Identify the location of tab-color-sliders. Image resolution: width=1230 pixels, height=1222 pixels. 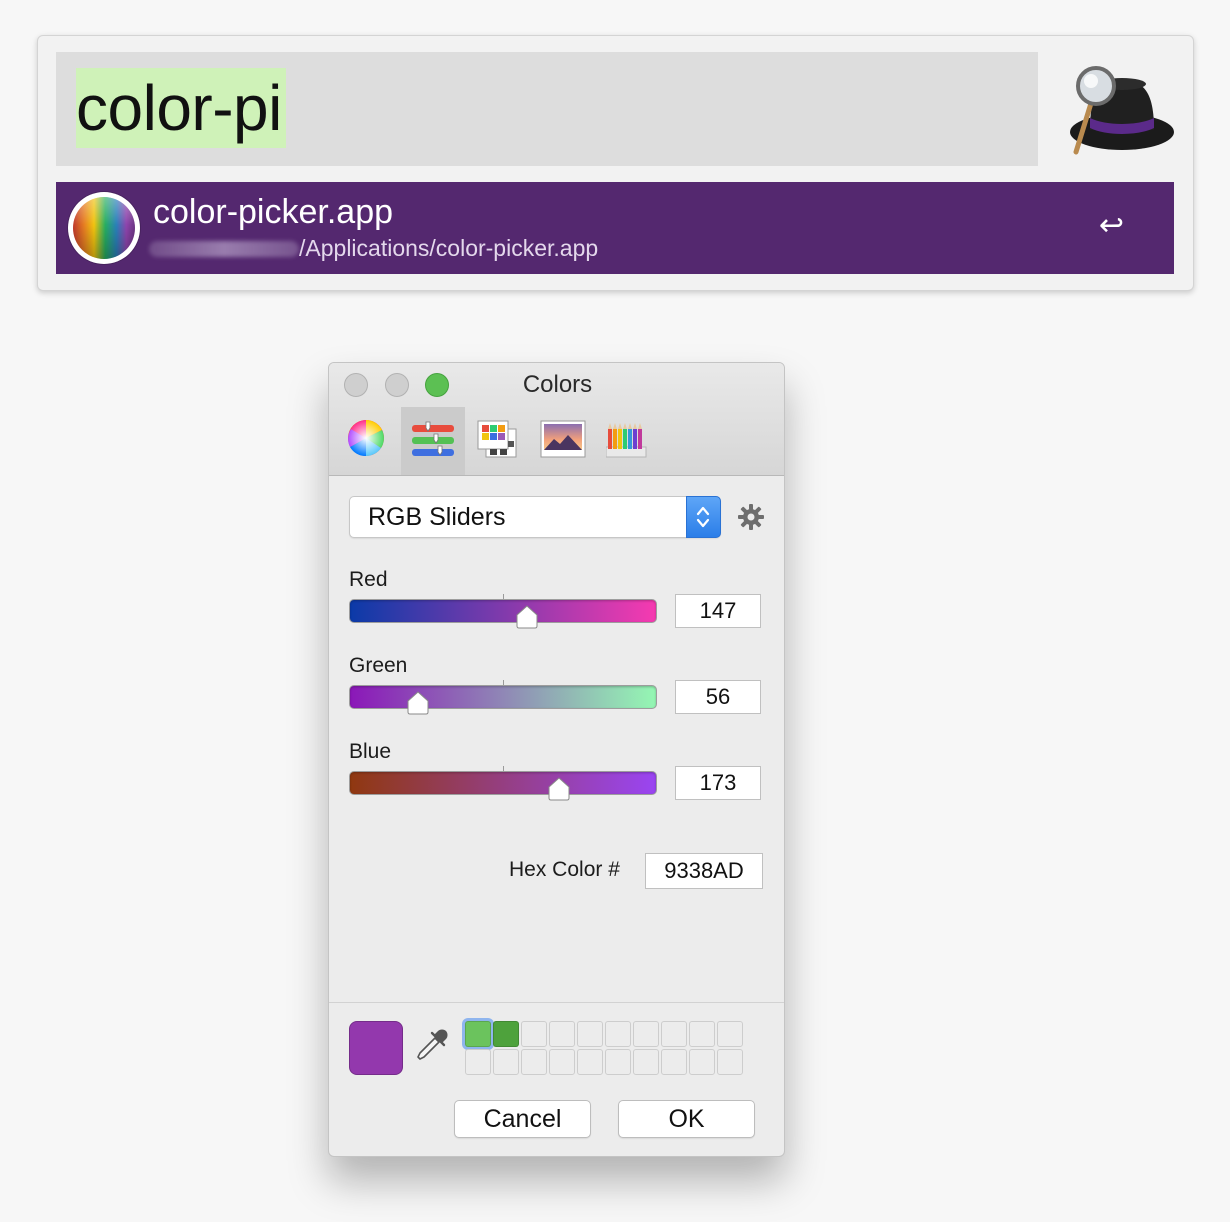
(433, 441).